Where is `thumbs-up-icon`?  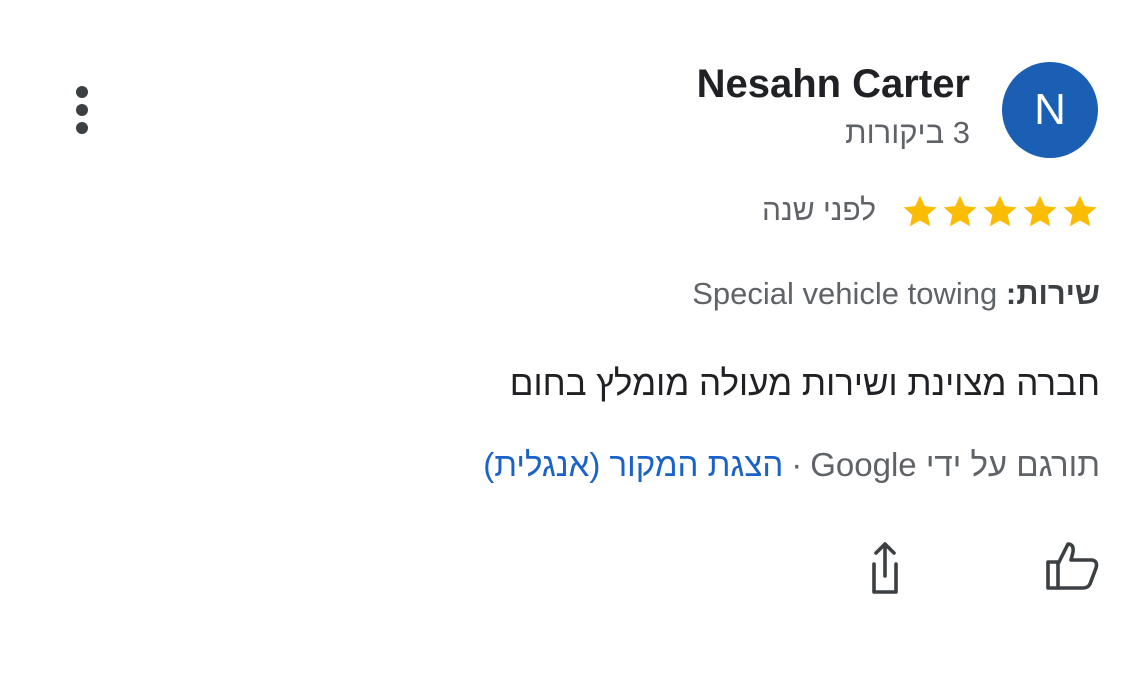
thumbs-up-icon is located at coordinates (1072, 566).